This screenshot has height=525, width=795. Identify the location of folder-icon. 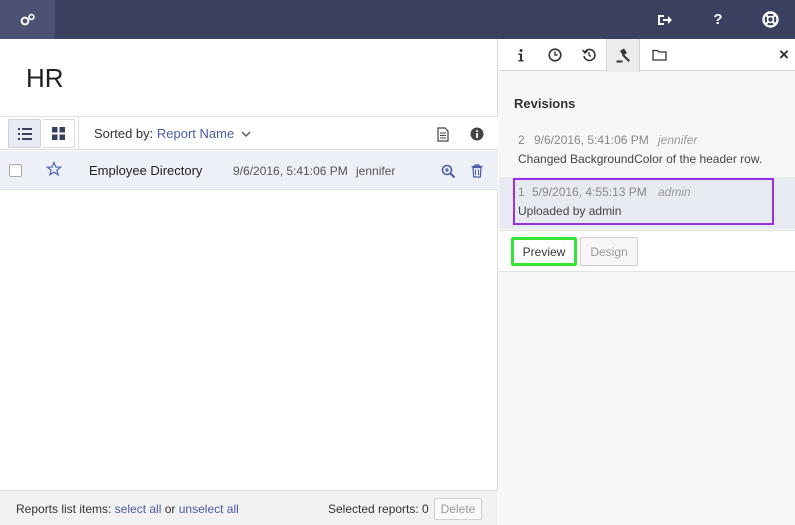
(659, 55).